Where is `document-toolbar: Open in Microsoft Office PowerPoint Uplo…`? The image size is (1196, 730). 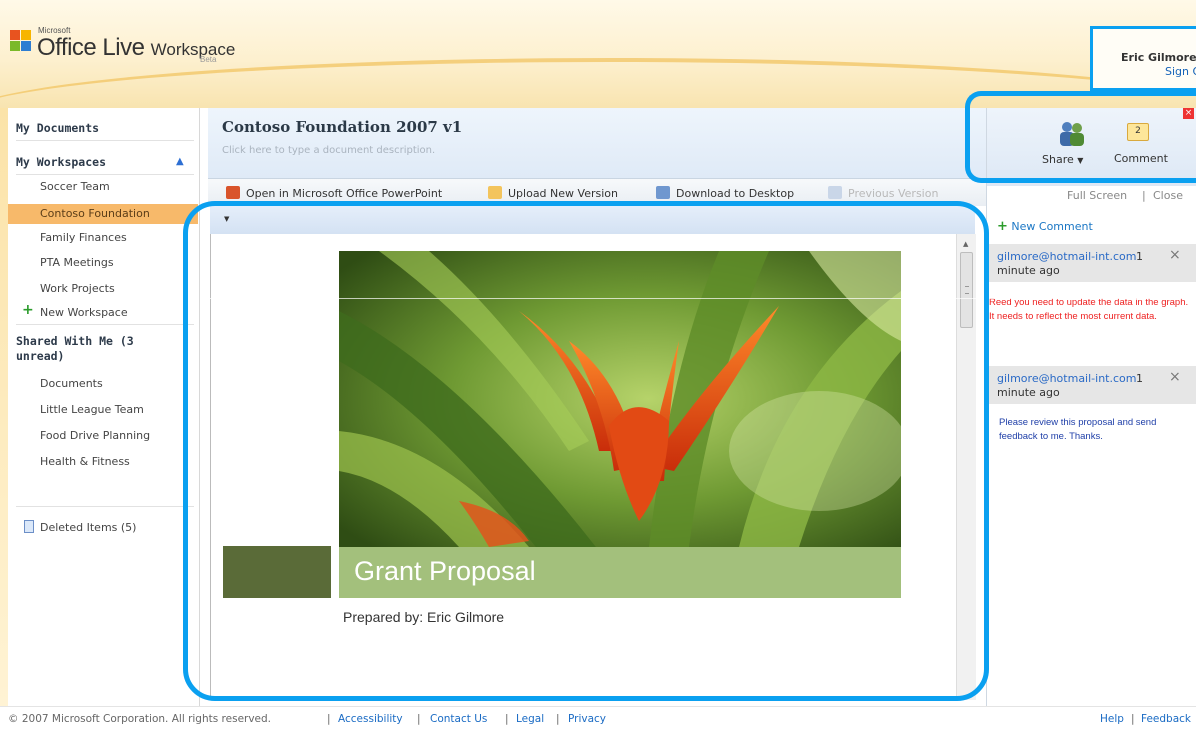
document-toolbar: Open in Microsoft Office PowerPoint Uplo… is located at coordinates (597, 192).